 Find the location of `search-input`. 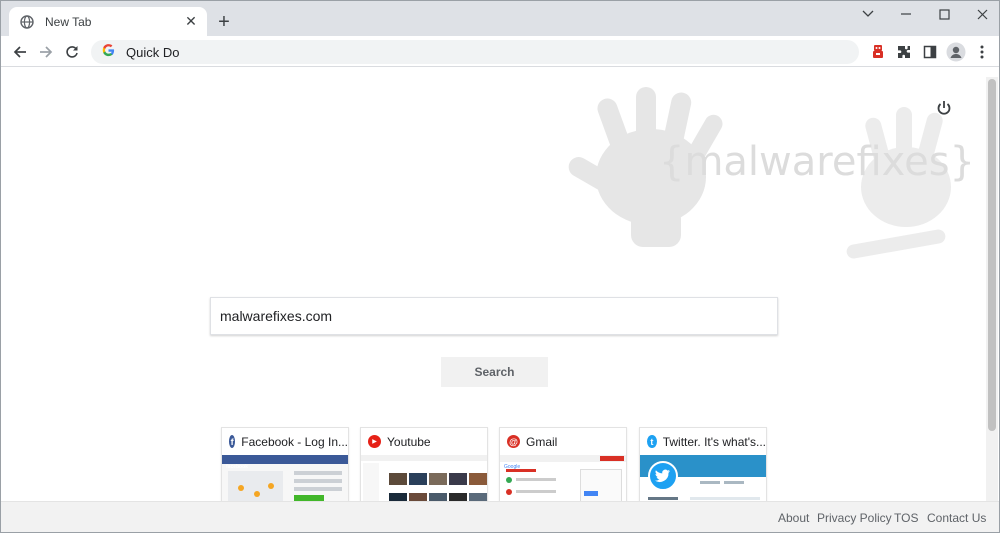

search-input is located at coordinates (494, 316).